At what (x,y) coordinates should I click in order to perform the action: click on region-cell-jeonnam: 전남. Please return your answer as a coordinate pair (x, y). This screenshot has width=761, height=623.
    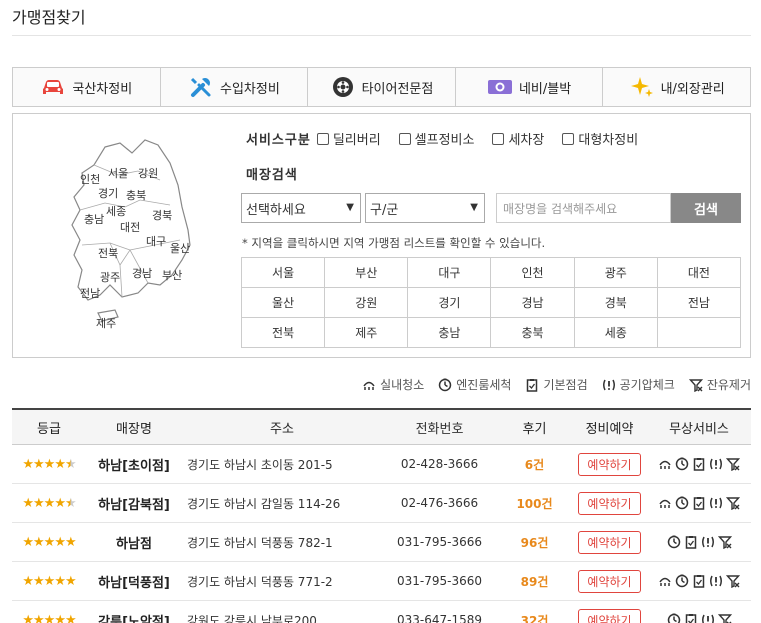
    Looking at the image, I should click on (699, 303).